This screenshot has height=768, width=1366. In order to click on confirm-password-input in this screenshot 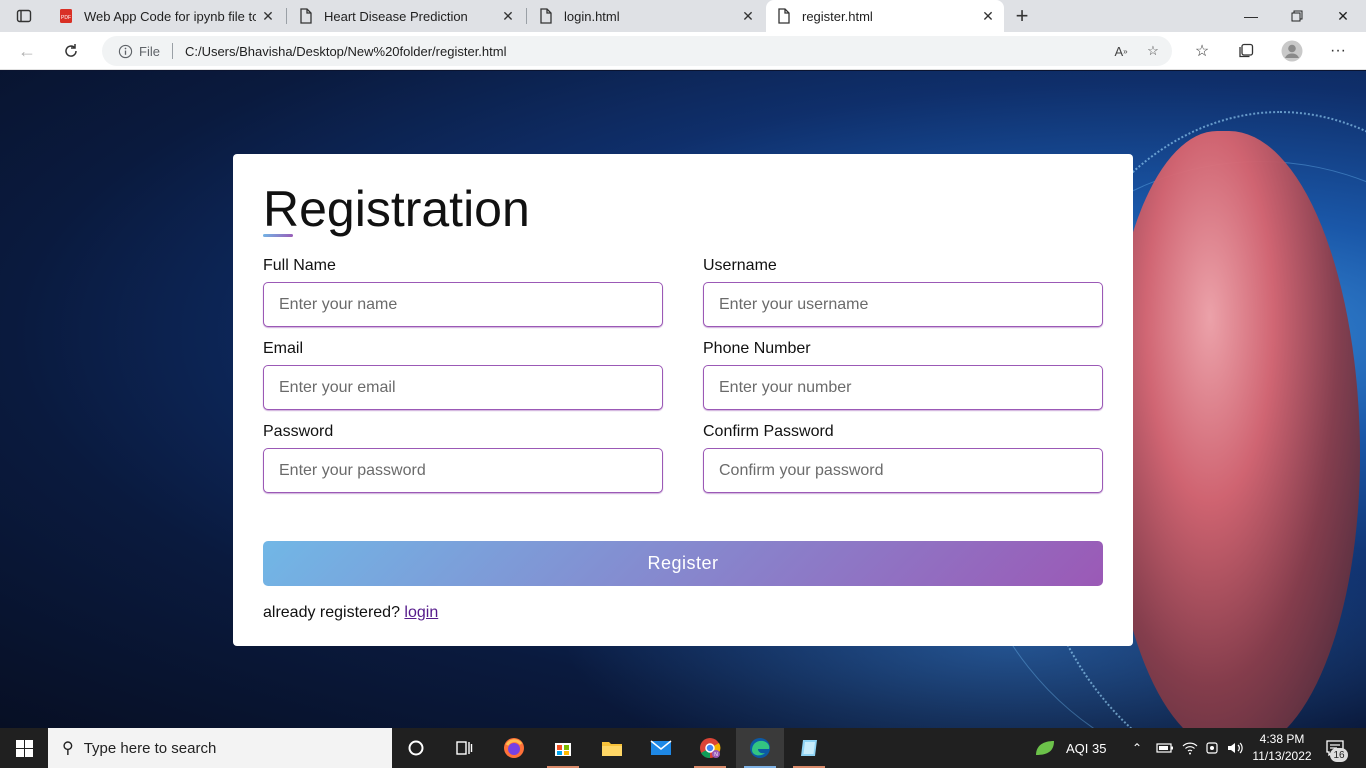, I will do `click(903, 470)`.